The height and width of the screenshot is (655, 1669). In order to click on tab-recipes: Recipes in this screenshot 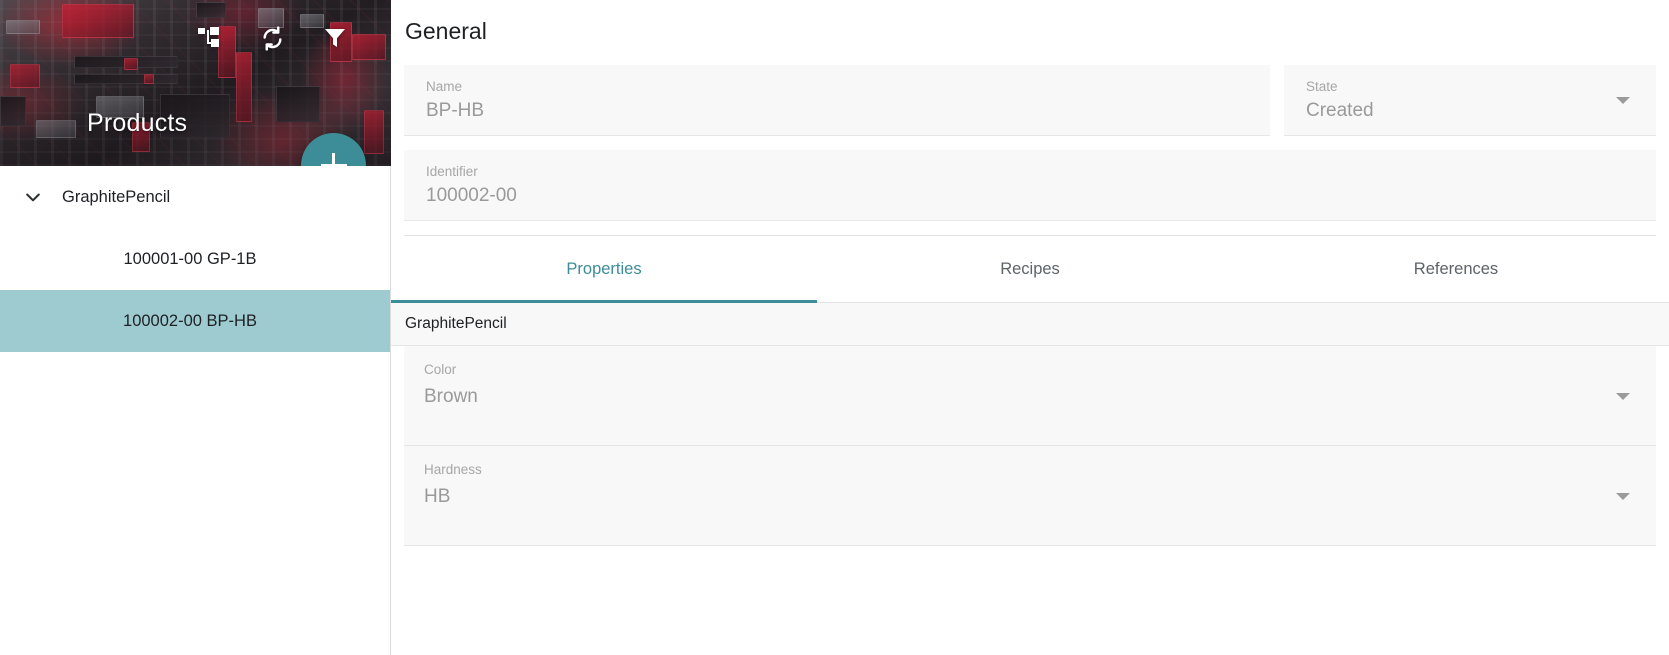, I will do `click(1030, 269)`.